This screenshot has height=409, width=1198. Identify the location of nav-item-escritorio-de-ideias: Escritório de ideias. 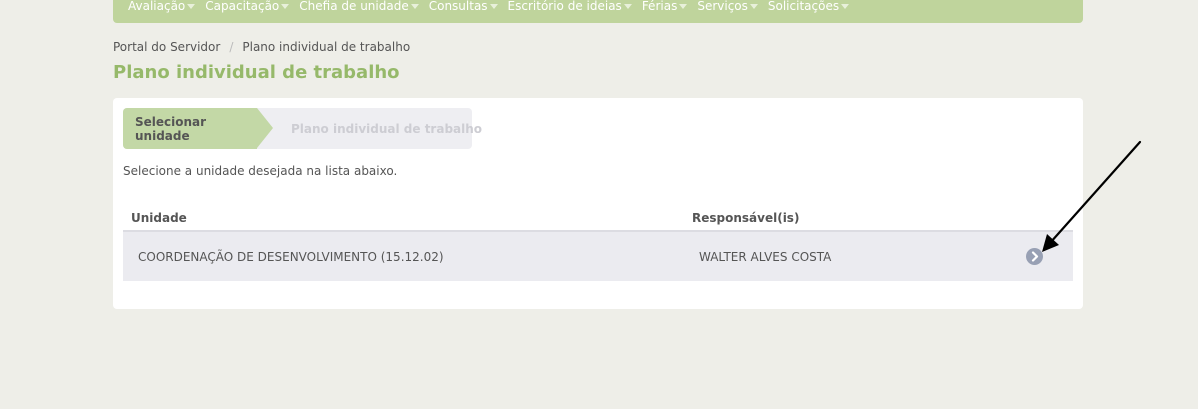
(570, 6).